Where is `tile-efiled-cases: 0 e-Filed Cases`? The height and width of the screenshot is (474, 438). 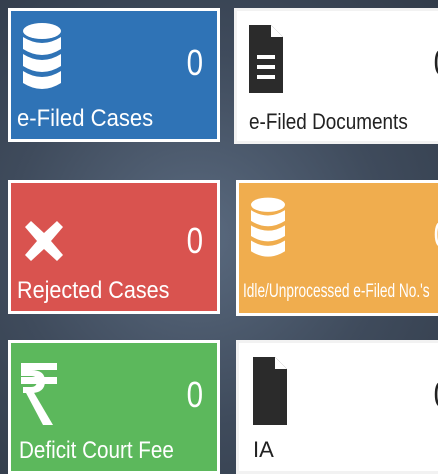
tile-efiled-cases: 0 e-Filed Cases is located at coordinates (114, 75).